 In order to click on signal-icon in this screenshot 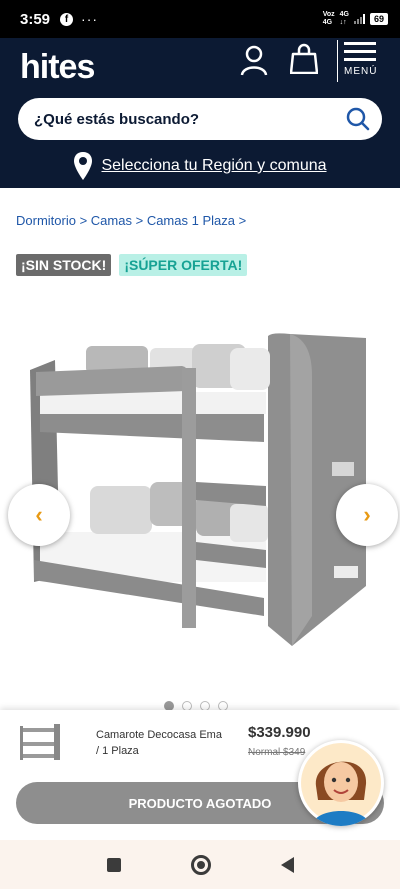, I will do `click(359, 19)`.